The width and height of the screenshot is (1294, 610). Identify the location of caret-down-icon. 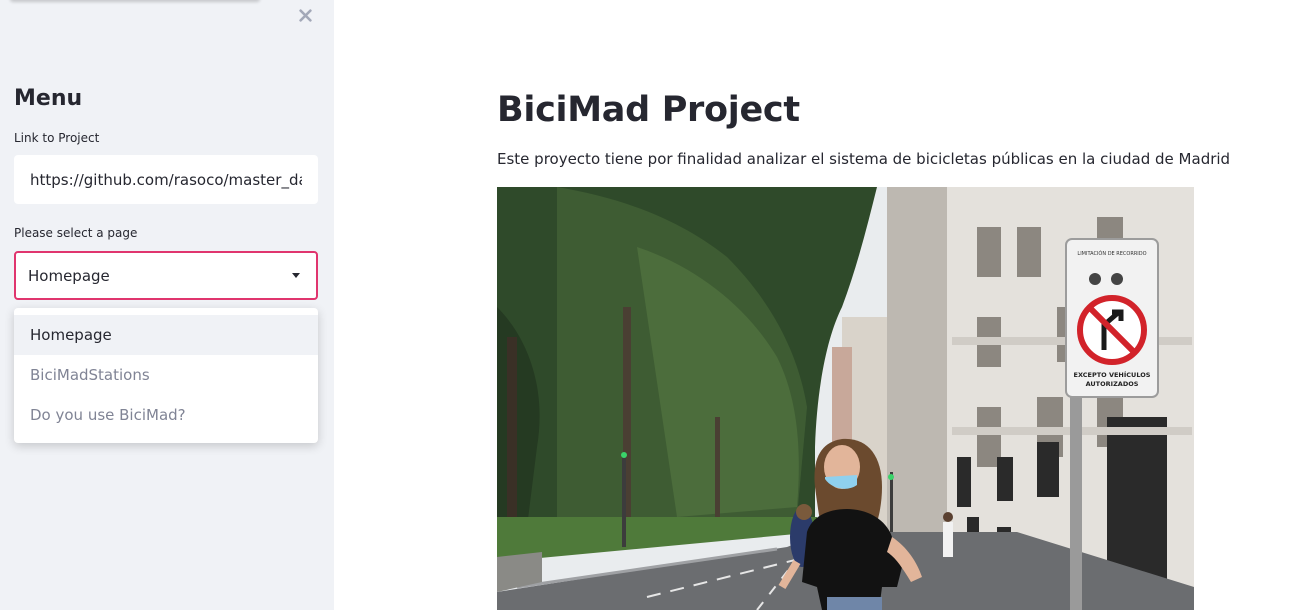
(296, 275).